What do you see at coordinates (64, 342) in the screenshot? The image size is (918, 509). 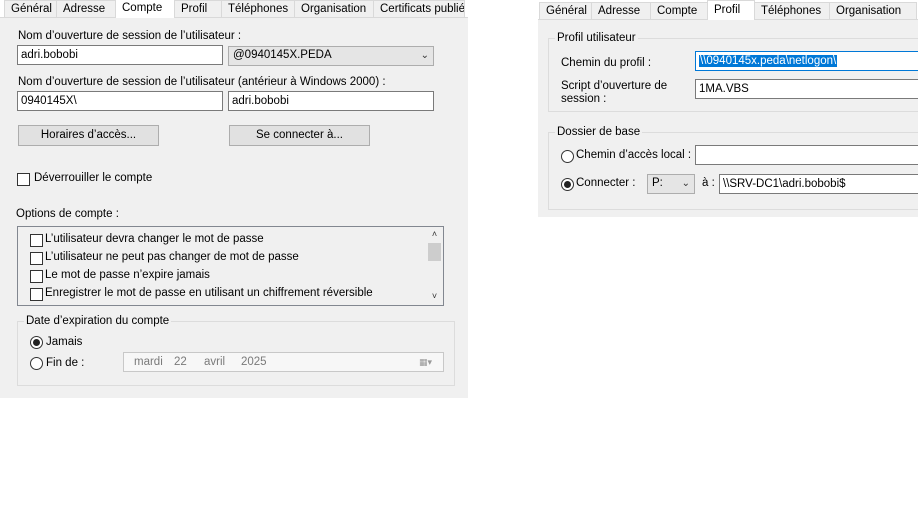 I see `never-label: Jamais` at bounding box center [64, 342].